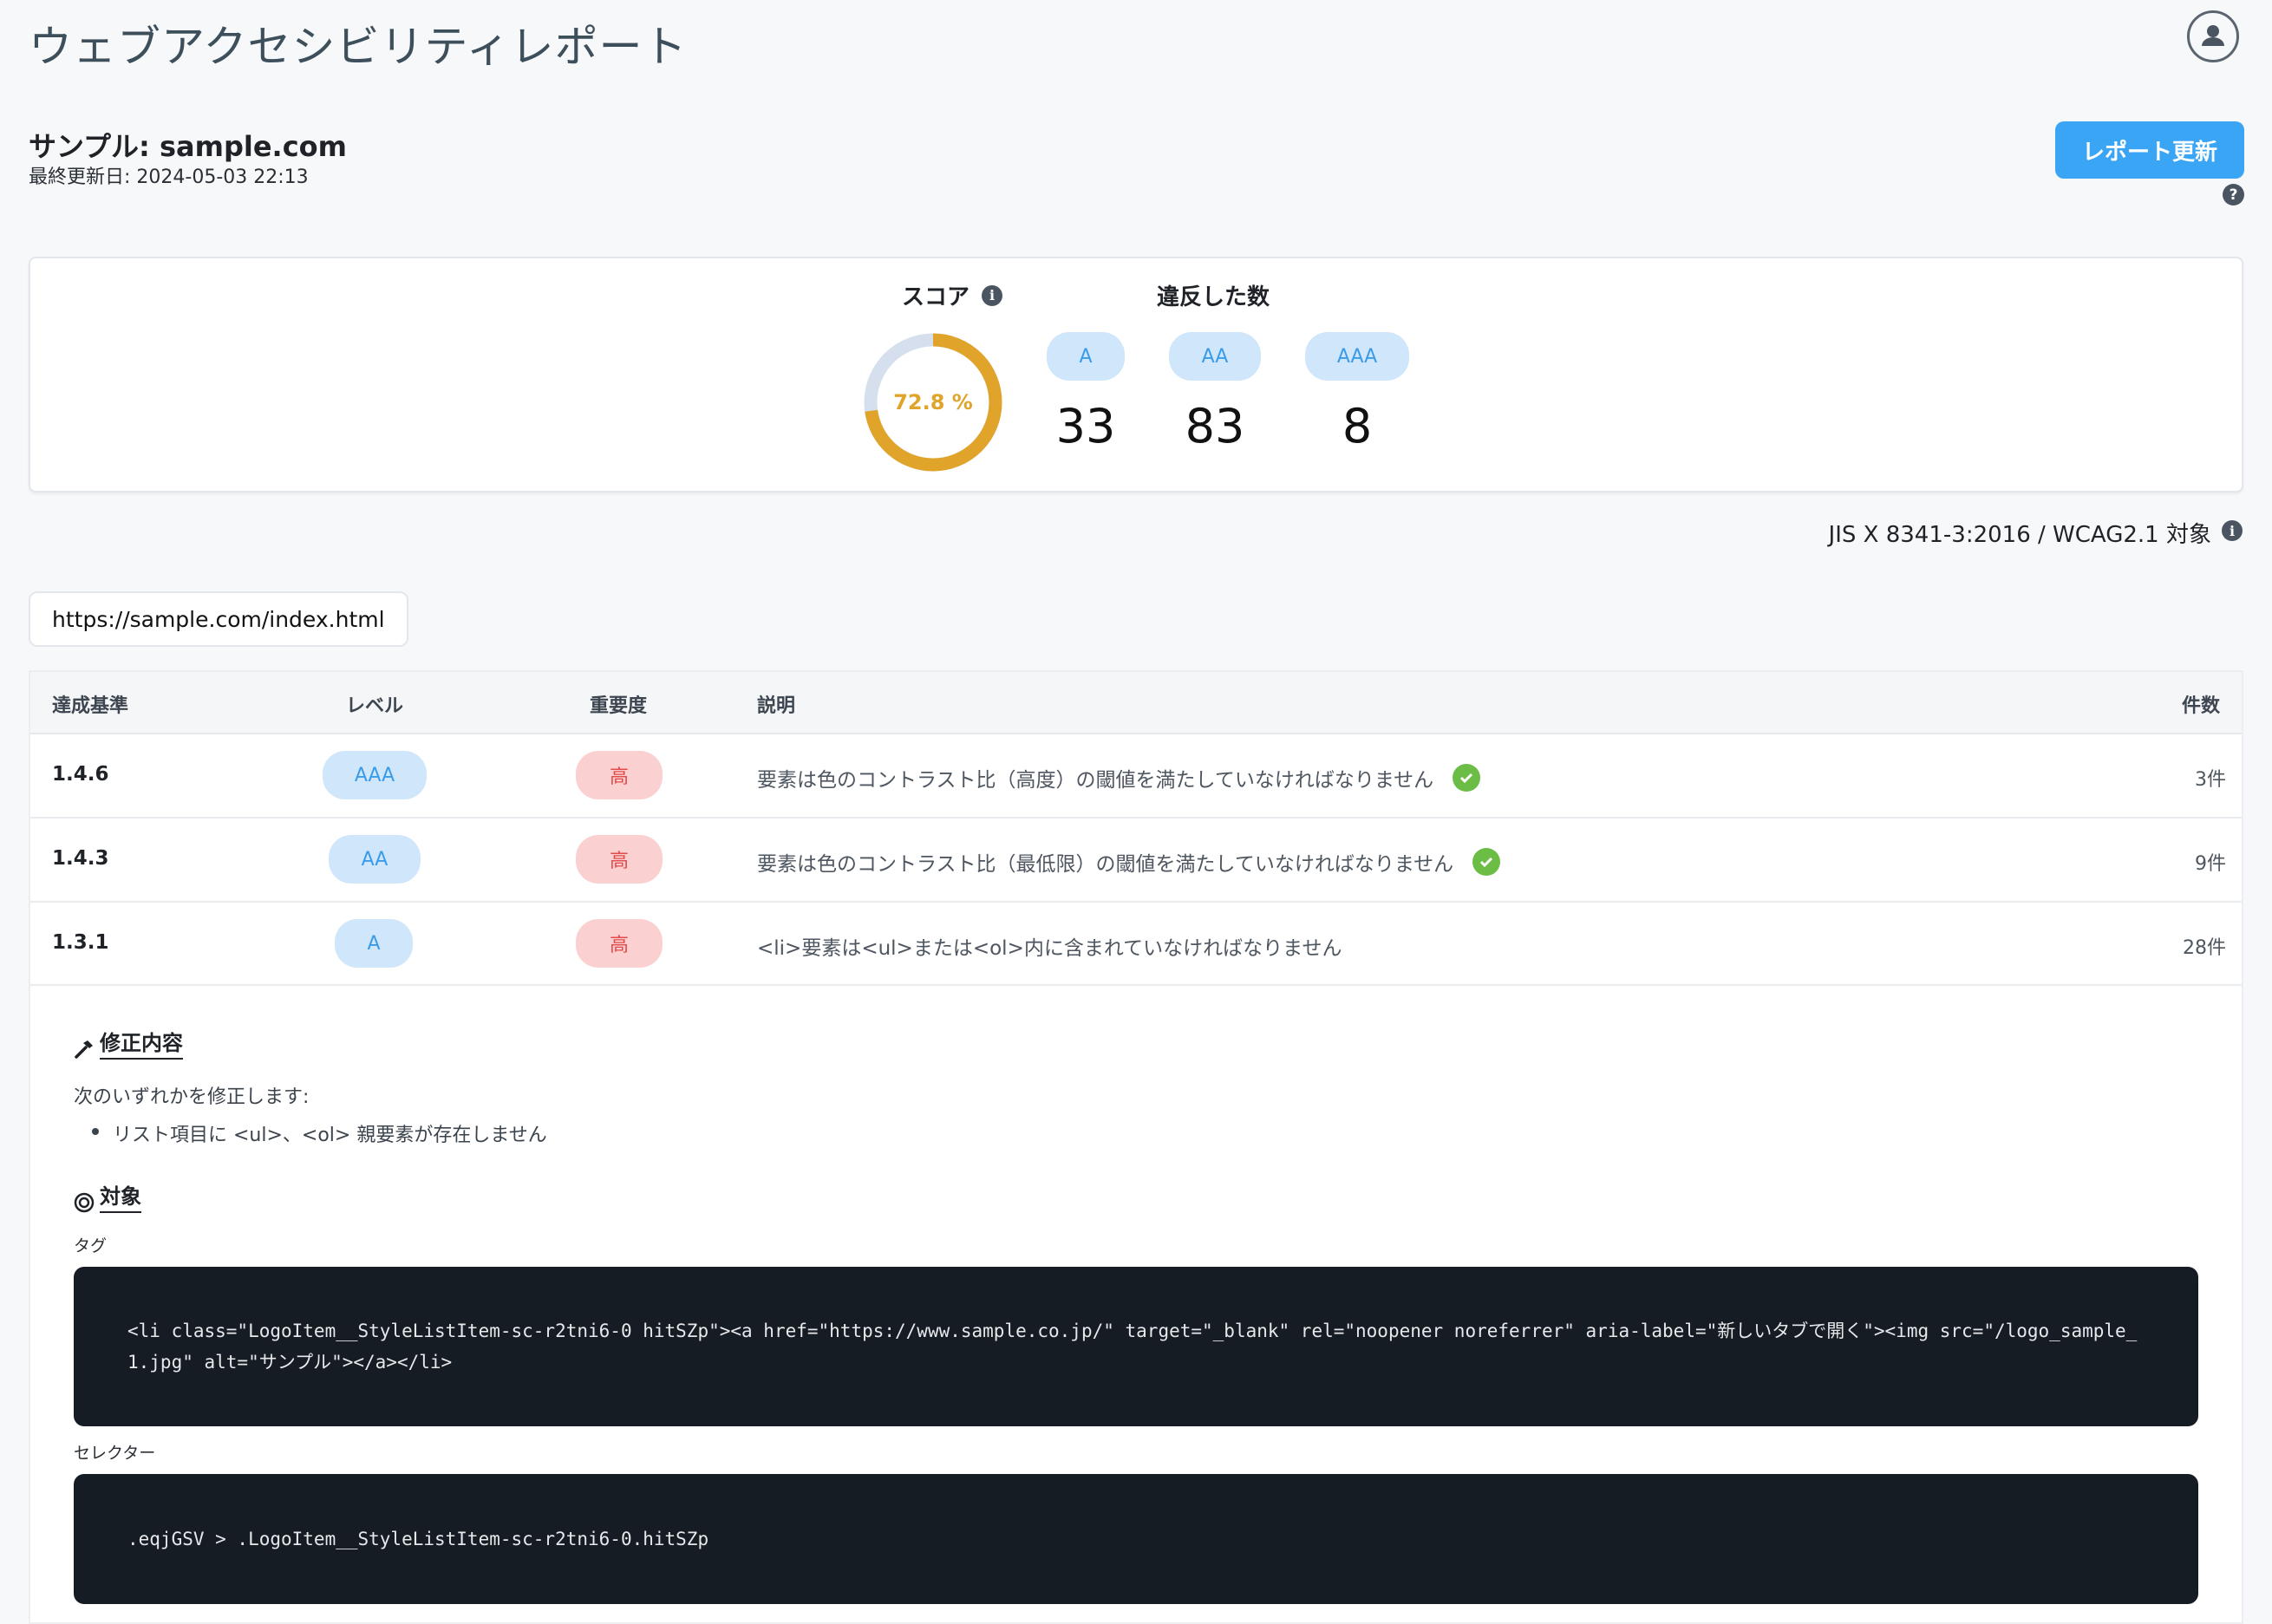 The height and width of the screenshot is (1624, 2272). Describe the element at coordinates (169, 177) in the screenshot. I see `last-updated: 最終更新日: 2024-05-03 22:13` at that location.